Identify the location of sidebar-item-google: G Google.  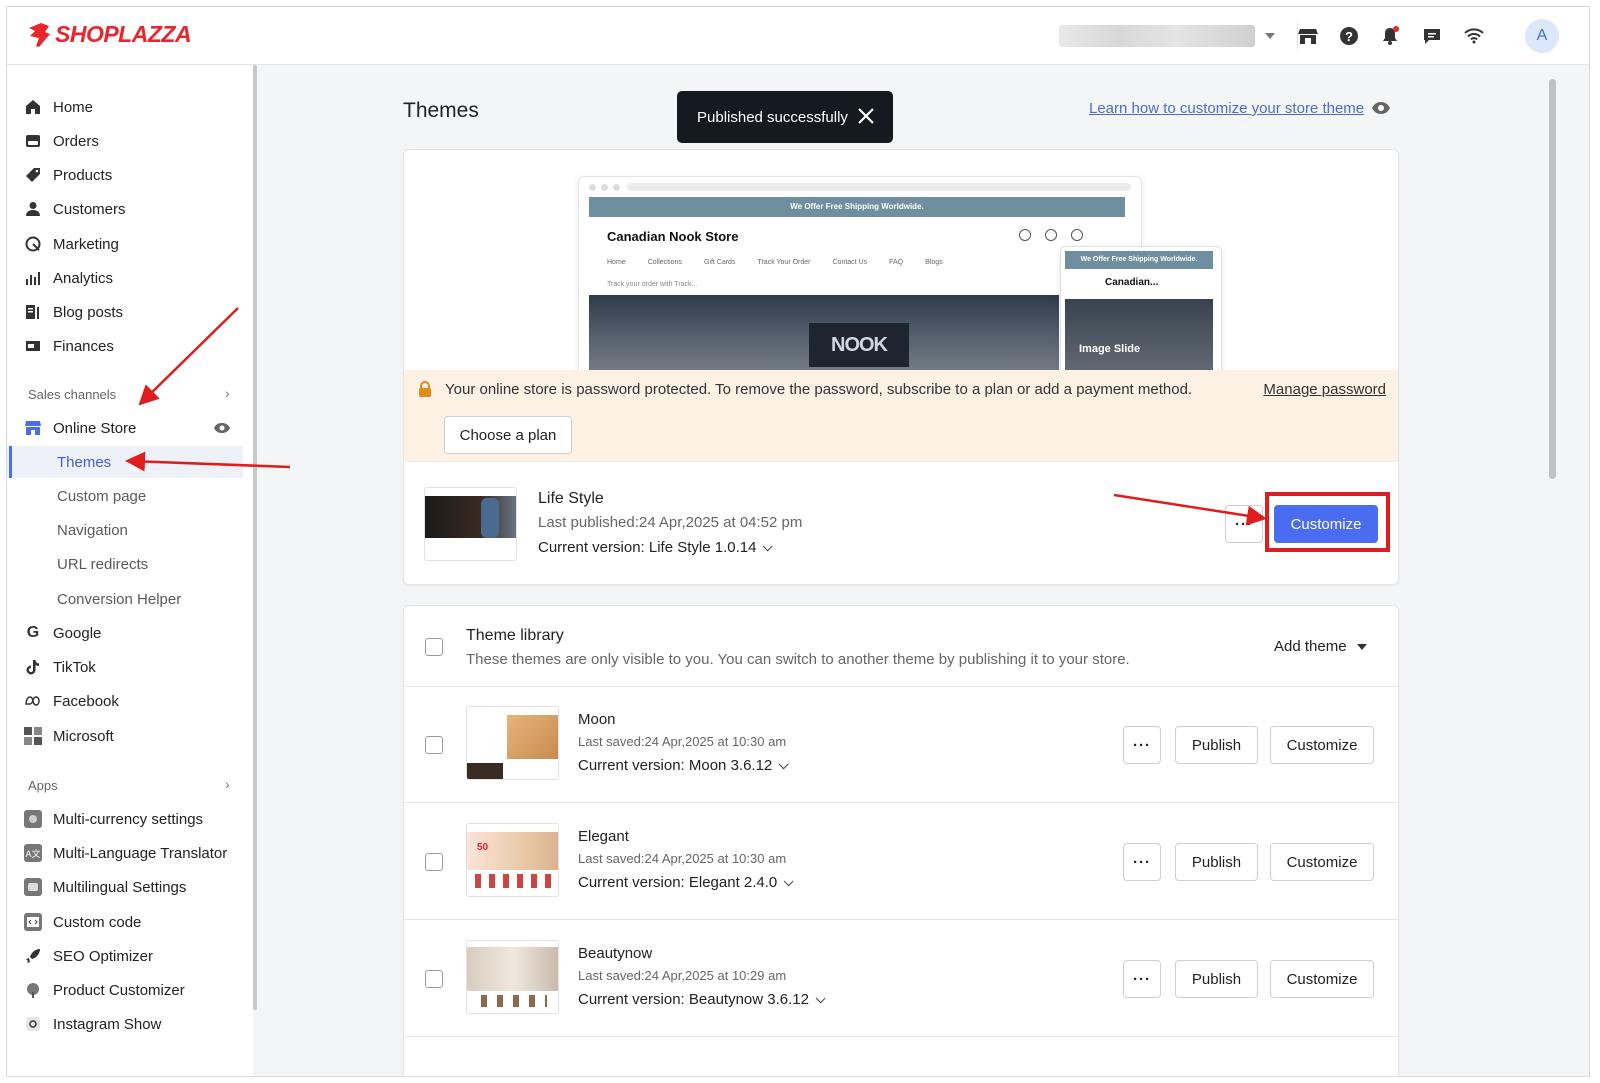
(125, 633).